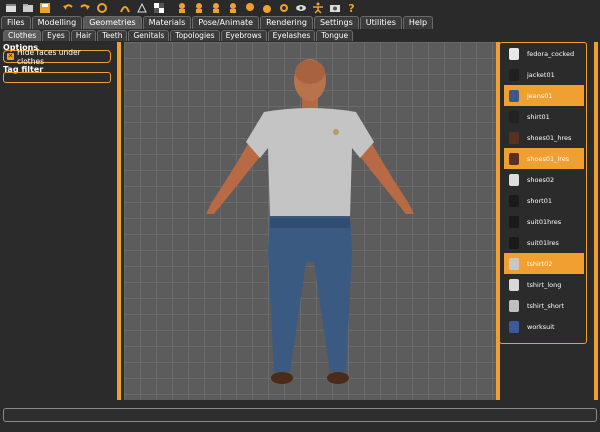 The width and height of the screenshot is (600, 432). Describe the element at coordinates (540, 95) in the screenshot. I see `clothes-item-label: jeans01` at that location.